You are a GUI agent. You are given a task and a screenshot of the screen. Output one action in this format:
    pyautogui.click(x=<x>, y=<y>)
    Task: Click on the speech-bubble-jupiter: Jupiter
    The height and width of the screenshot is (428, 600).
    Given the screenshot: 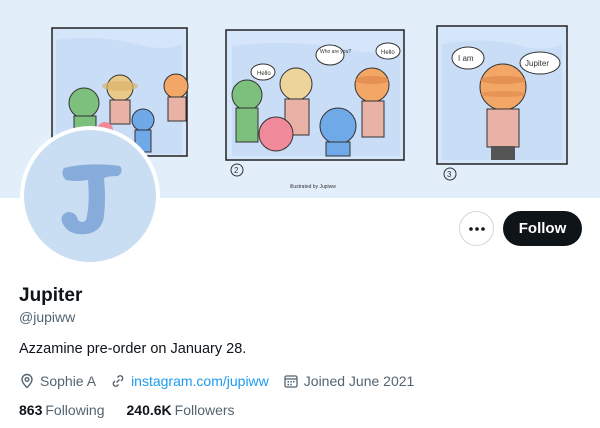 What is the action you would take?
    pyautogui.click(x=537, y=63)
    